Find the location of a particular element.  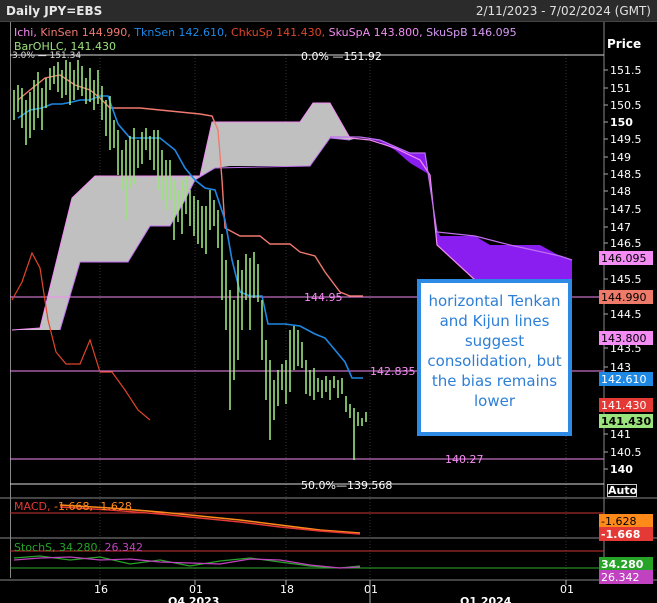

price-tick-label: 145.5 is located at coordinates (626, 279).